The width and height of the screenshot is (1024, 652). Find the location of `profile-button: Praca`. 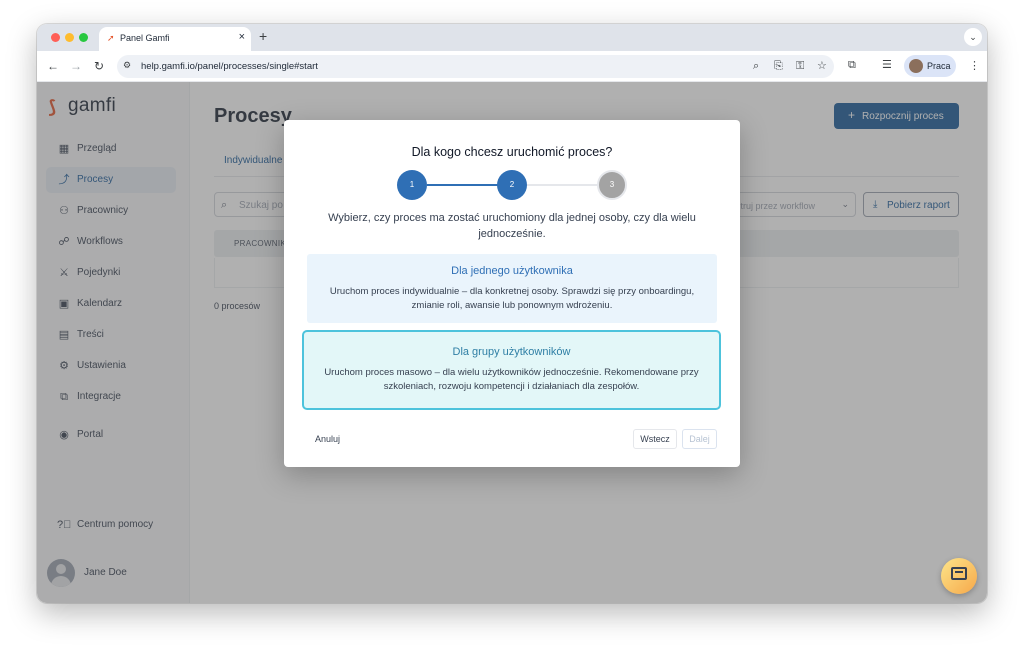

profile-button: Praca is located at coordinates (930, 66).